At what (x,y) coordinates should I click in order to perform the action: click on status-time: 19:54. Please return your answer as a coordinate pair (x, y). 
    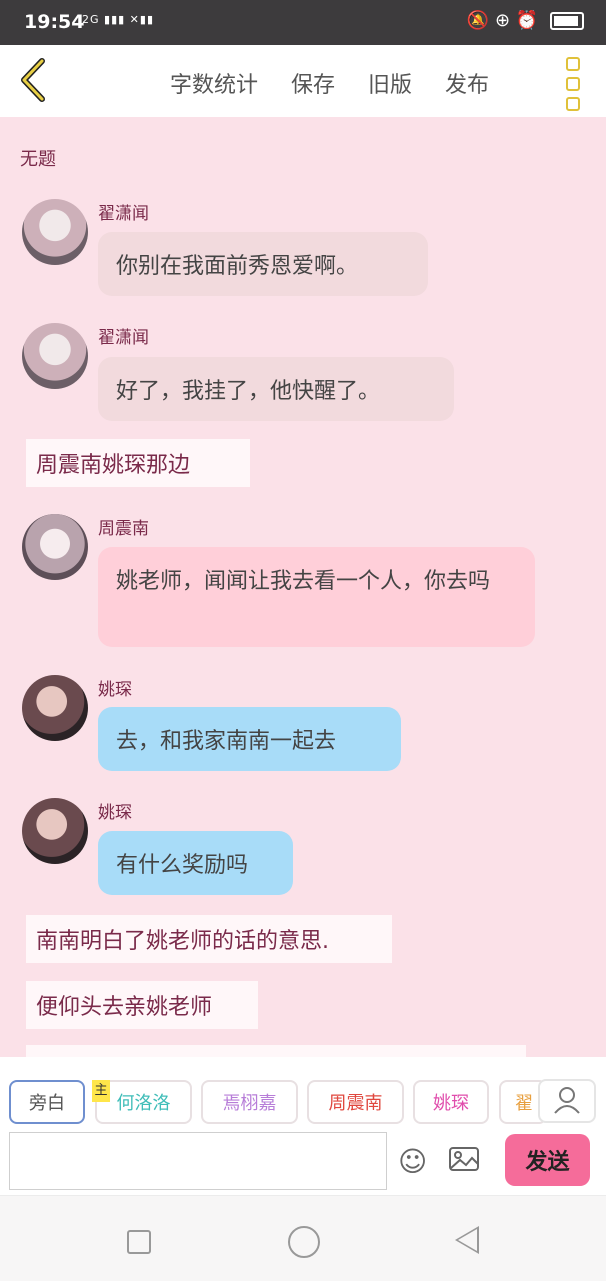
    Looking at the image, I should click on (54, 22).